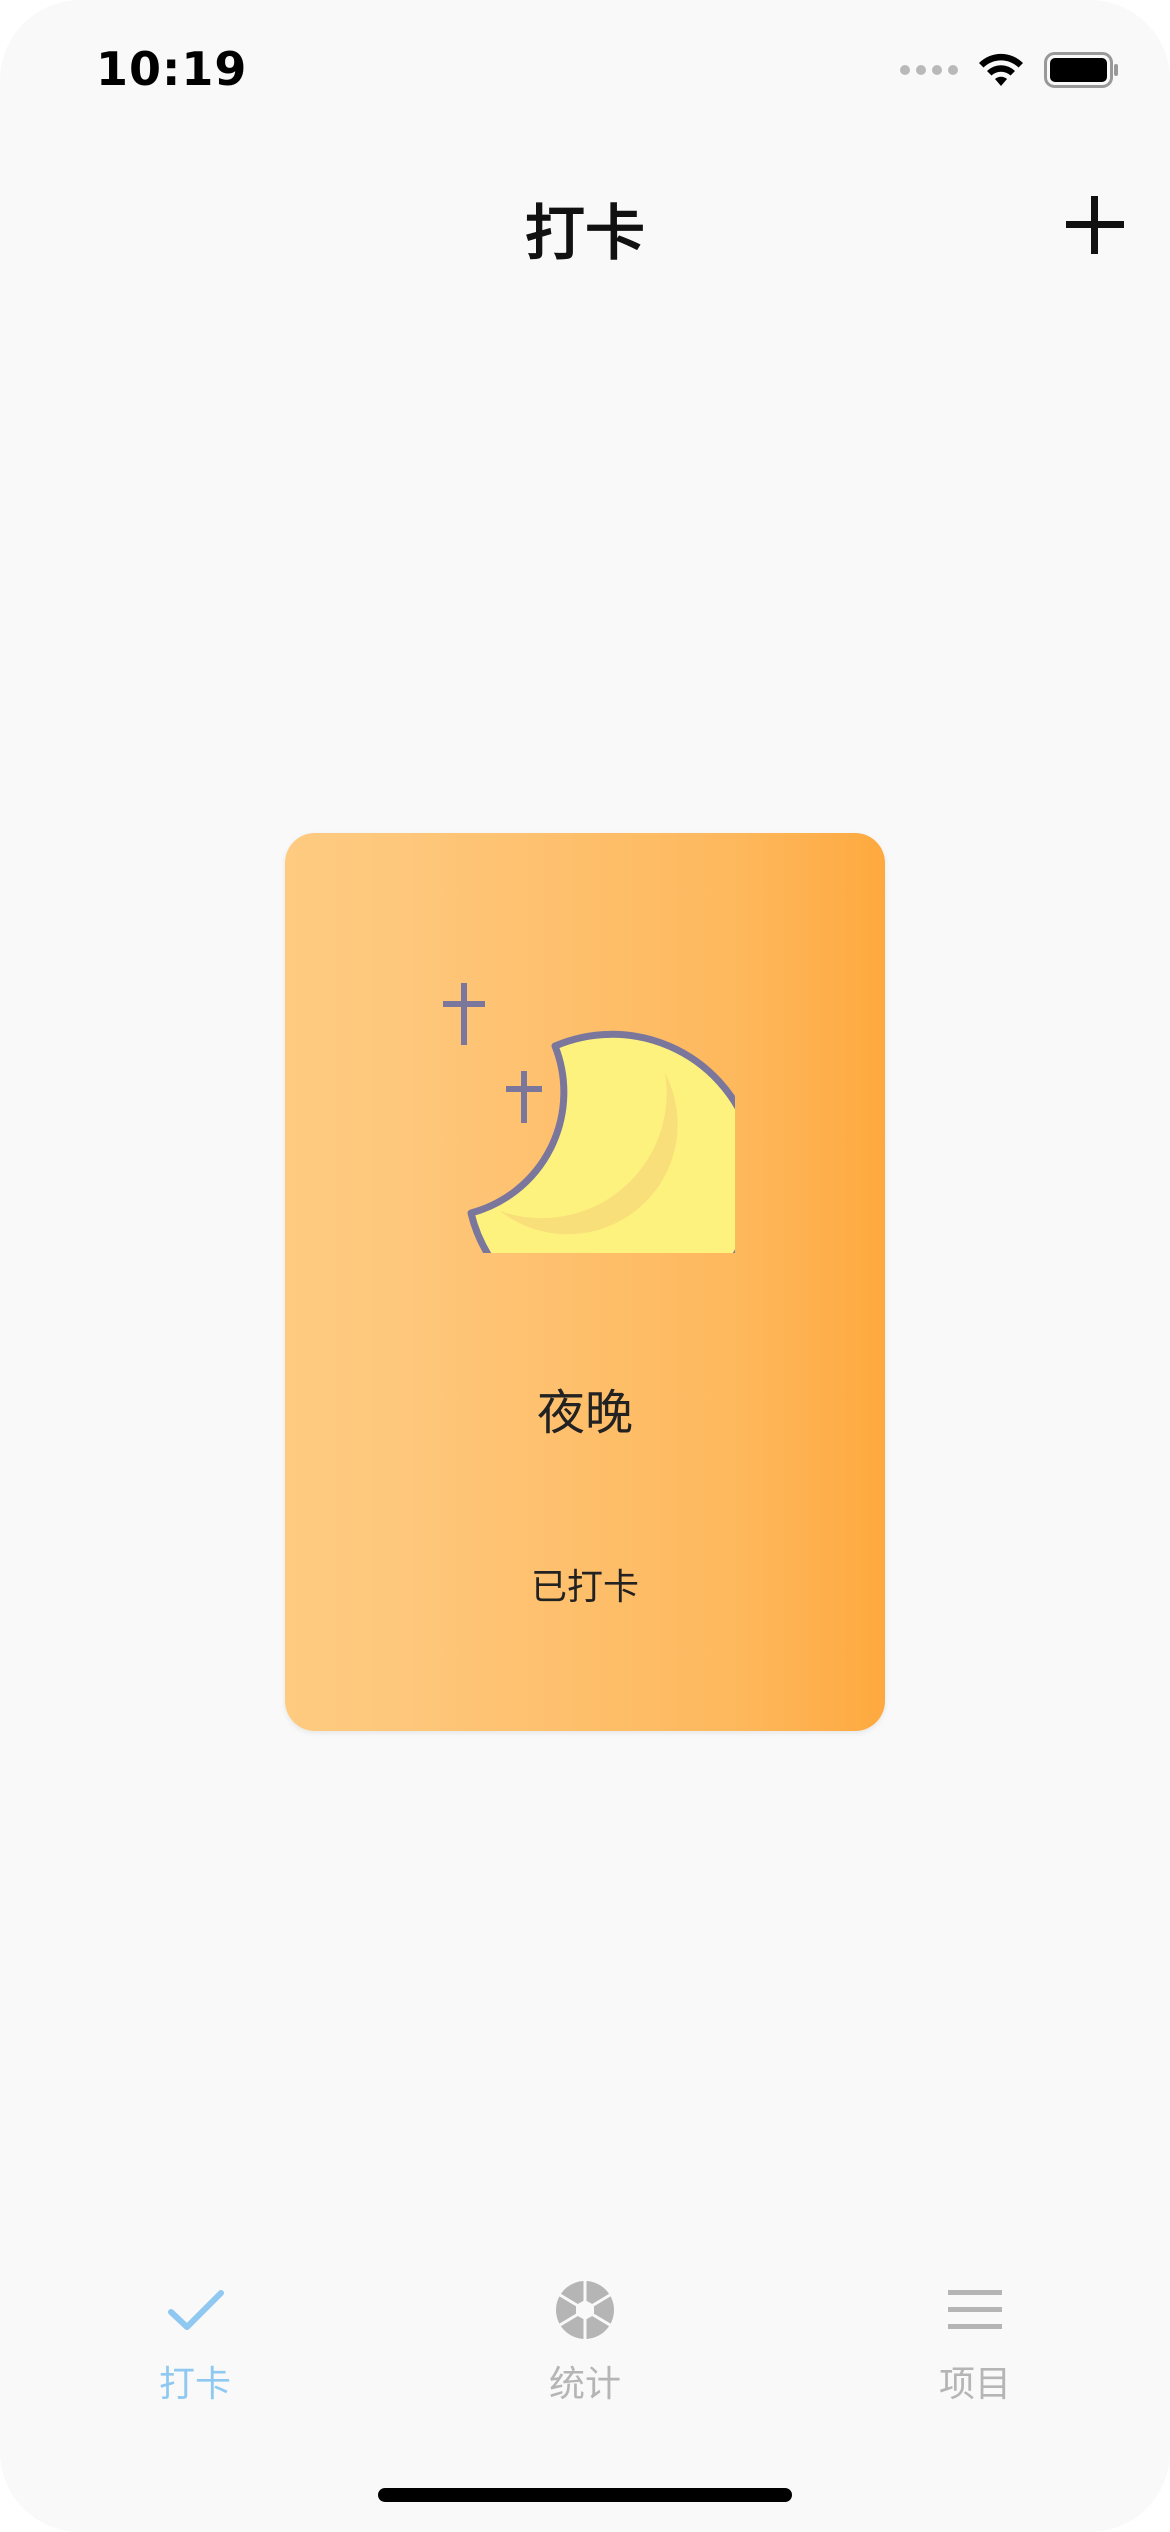  I want to click on crescent-moon-icon, so click(589, 1118).